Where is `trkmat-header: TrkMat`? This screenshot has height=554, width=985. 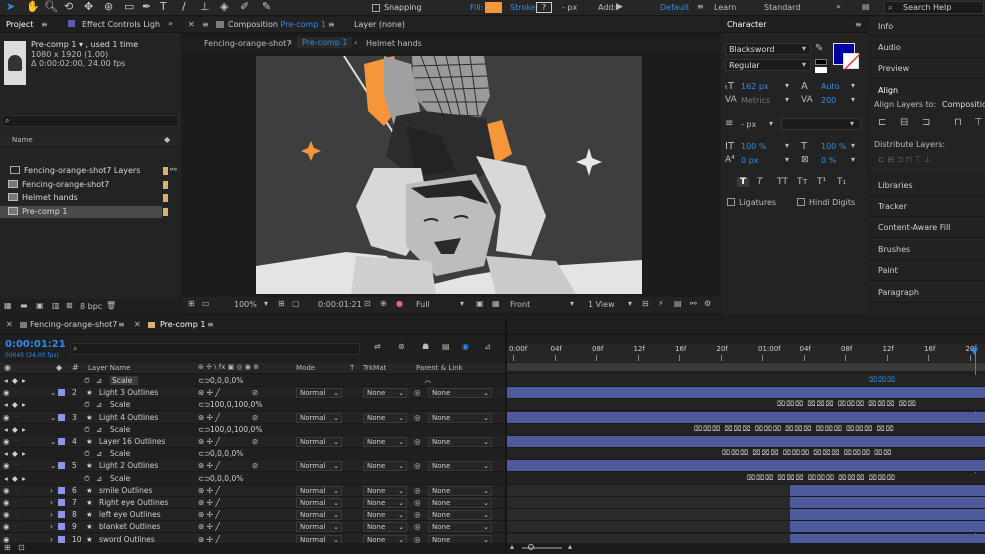 trkmat-header: TrkMat is located at coordinates (374, 368).